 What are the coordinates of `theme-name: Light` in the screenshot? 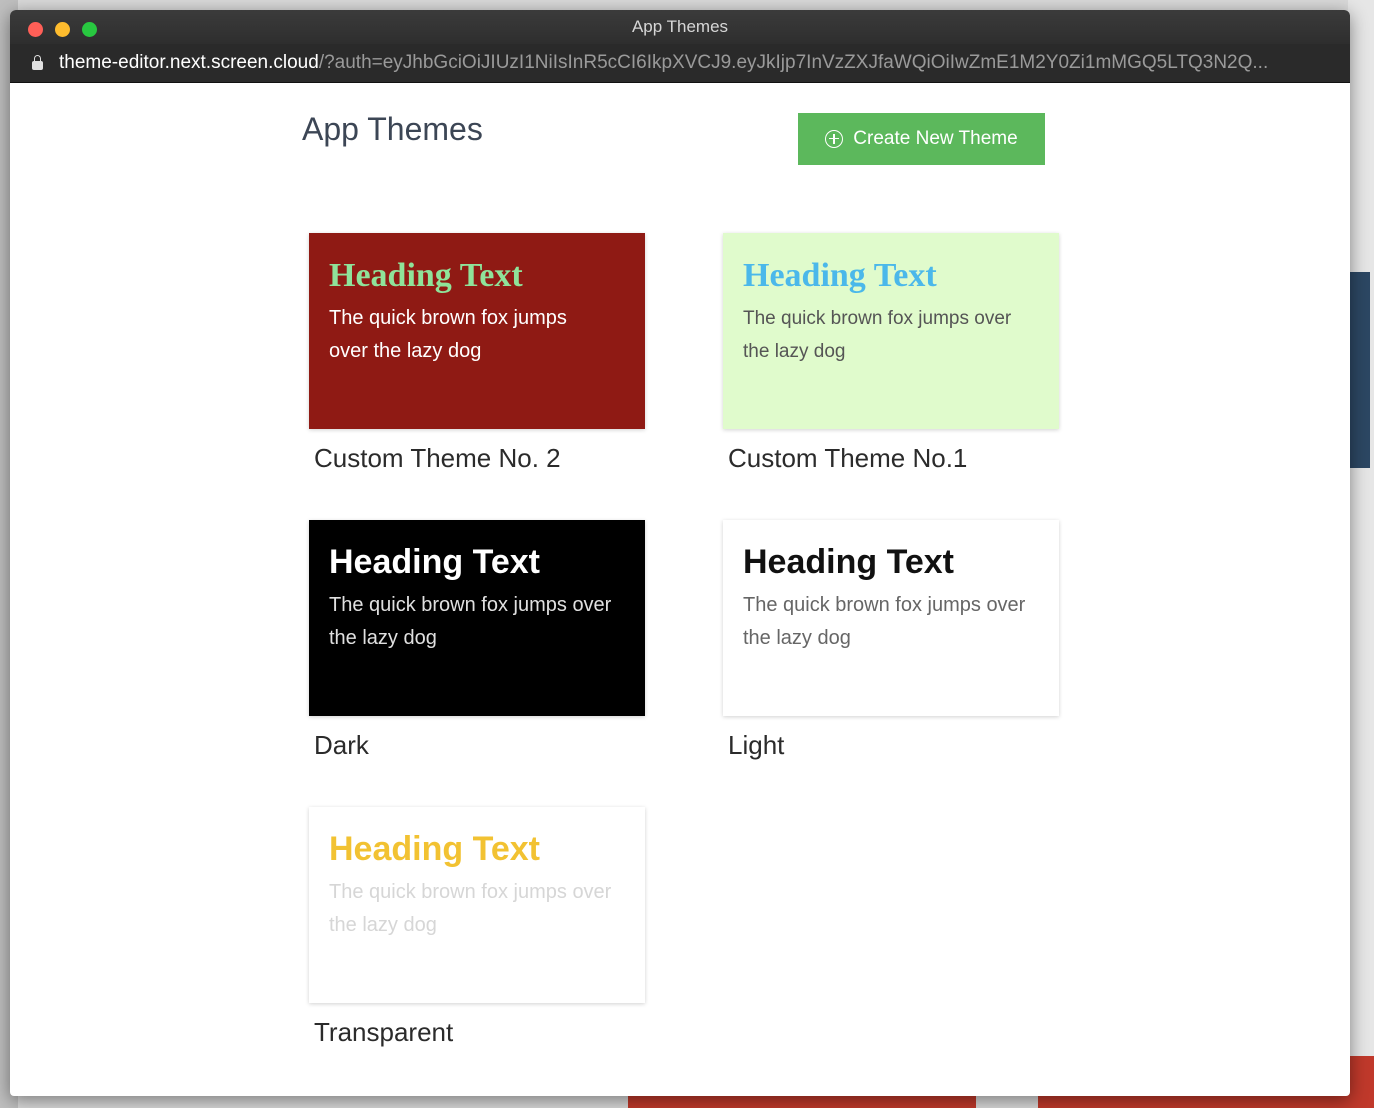 It's located at (756, 745).